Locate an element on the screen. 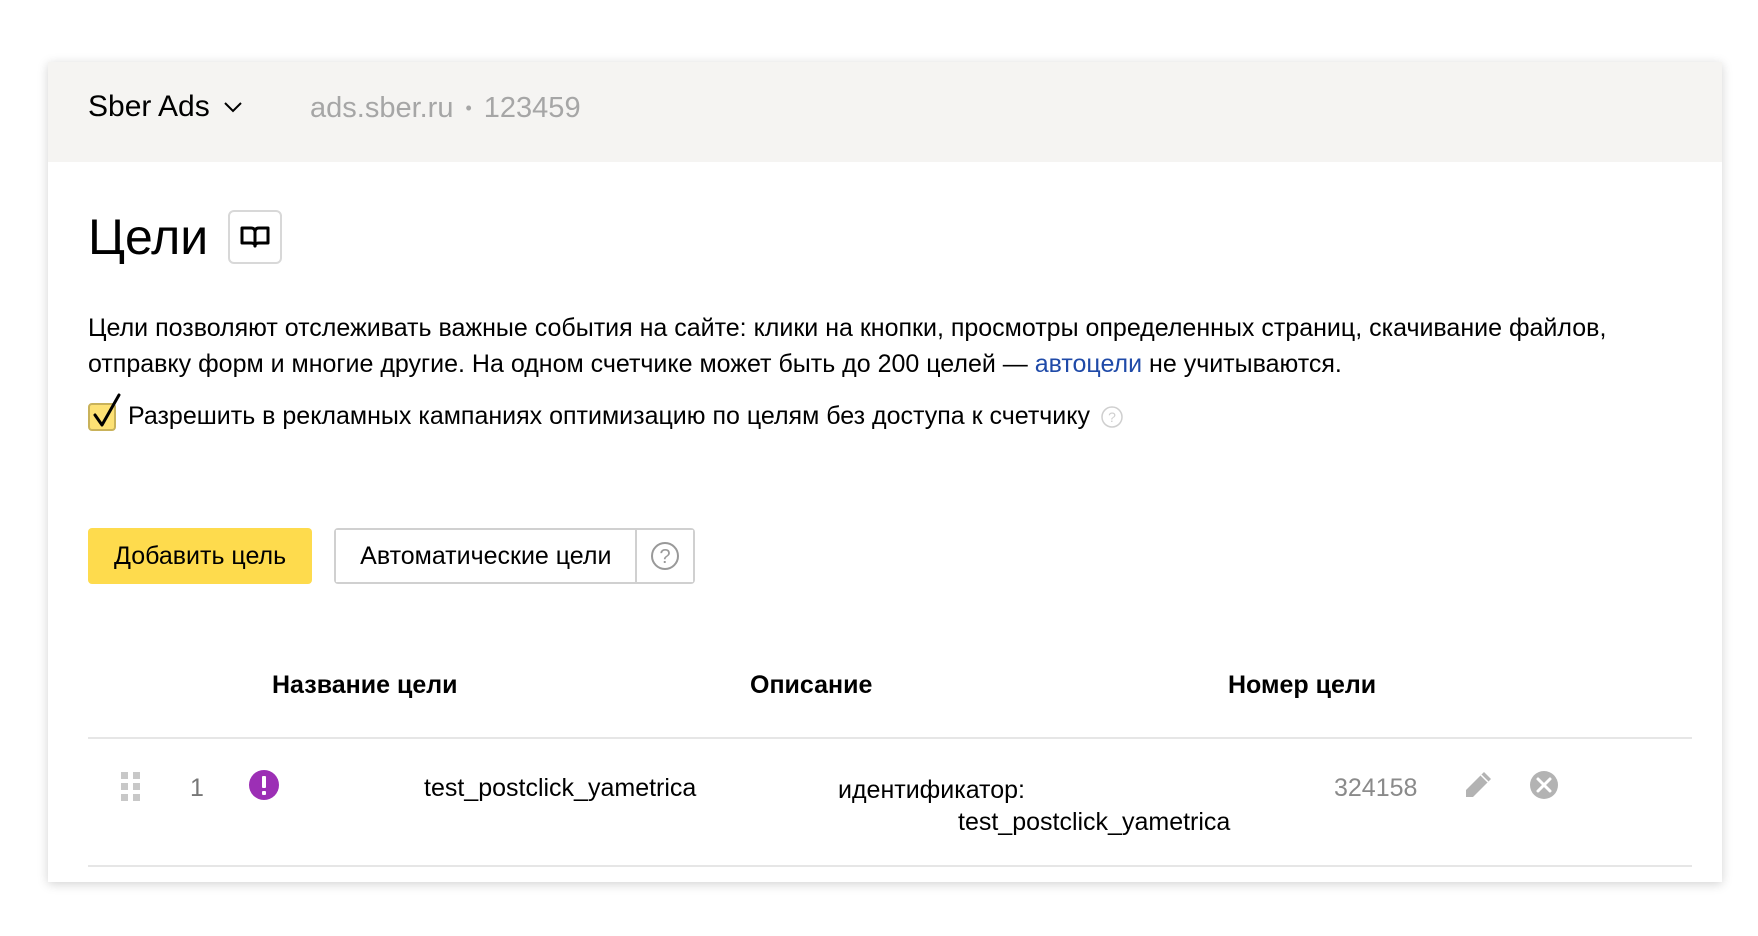 The width and height of the screenshot is (1758, 936). counter-header: Sber Ads ads.sber.ru • 123459 is located at coordinates (885, 112).